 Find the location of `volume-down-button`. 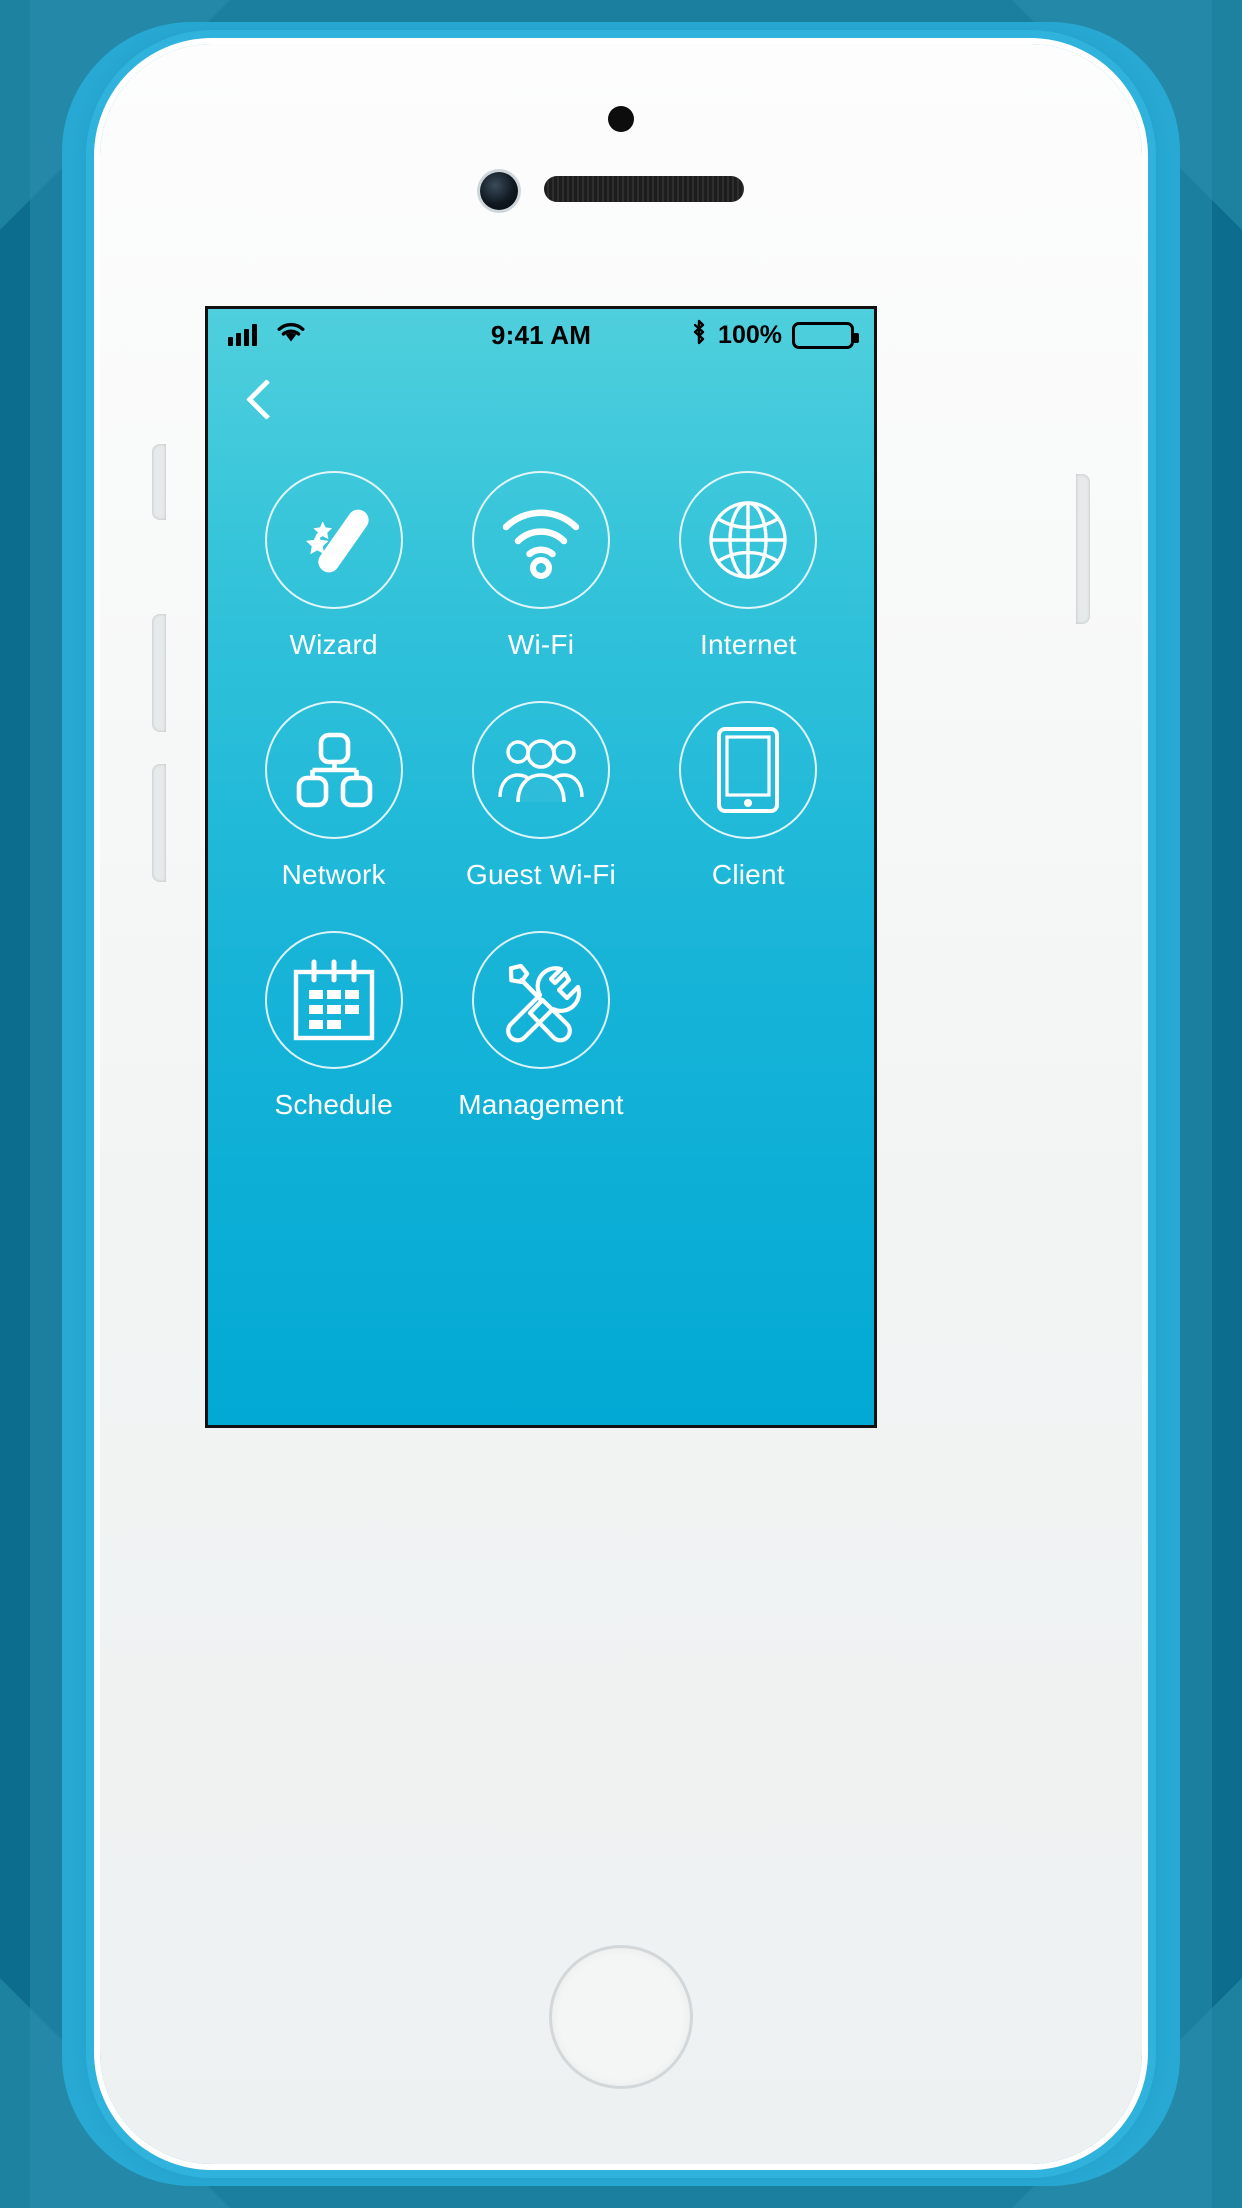

volume-down-button is located at coordinates (159, 823).